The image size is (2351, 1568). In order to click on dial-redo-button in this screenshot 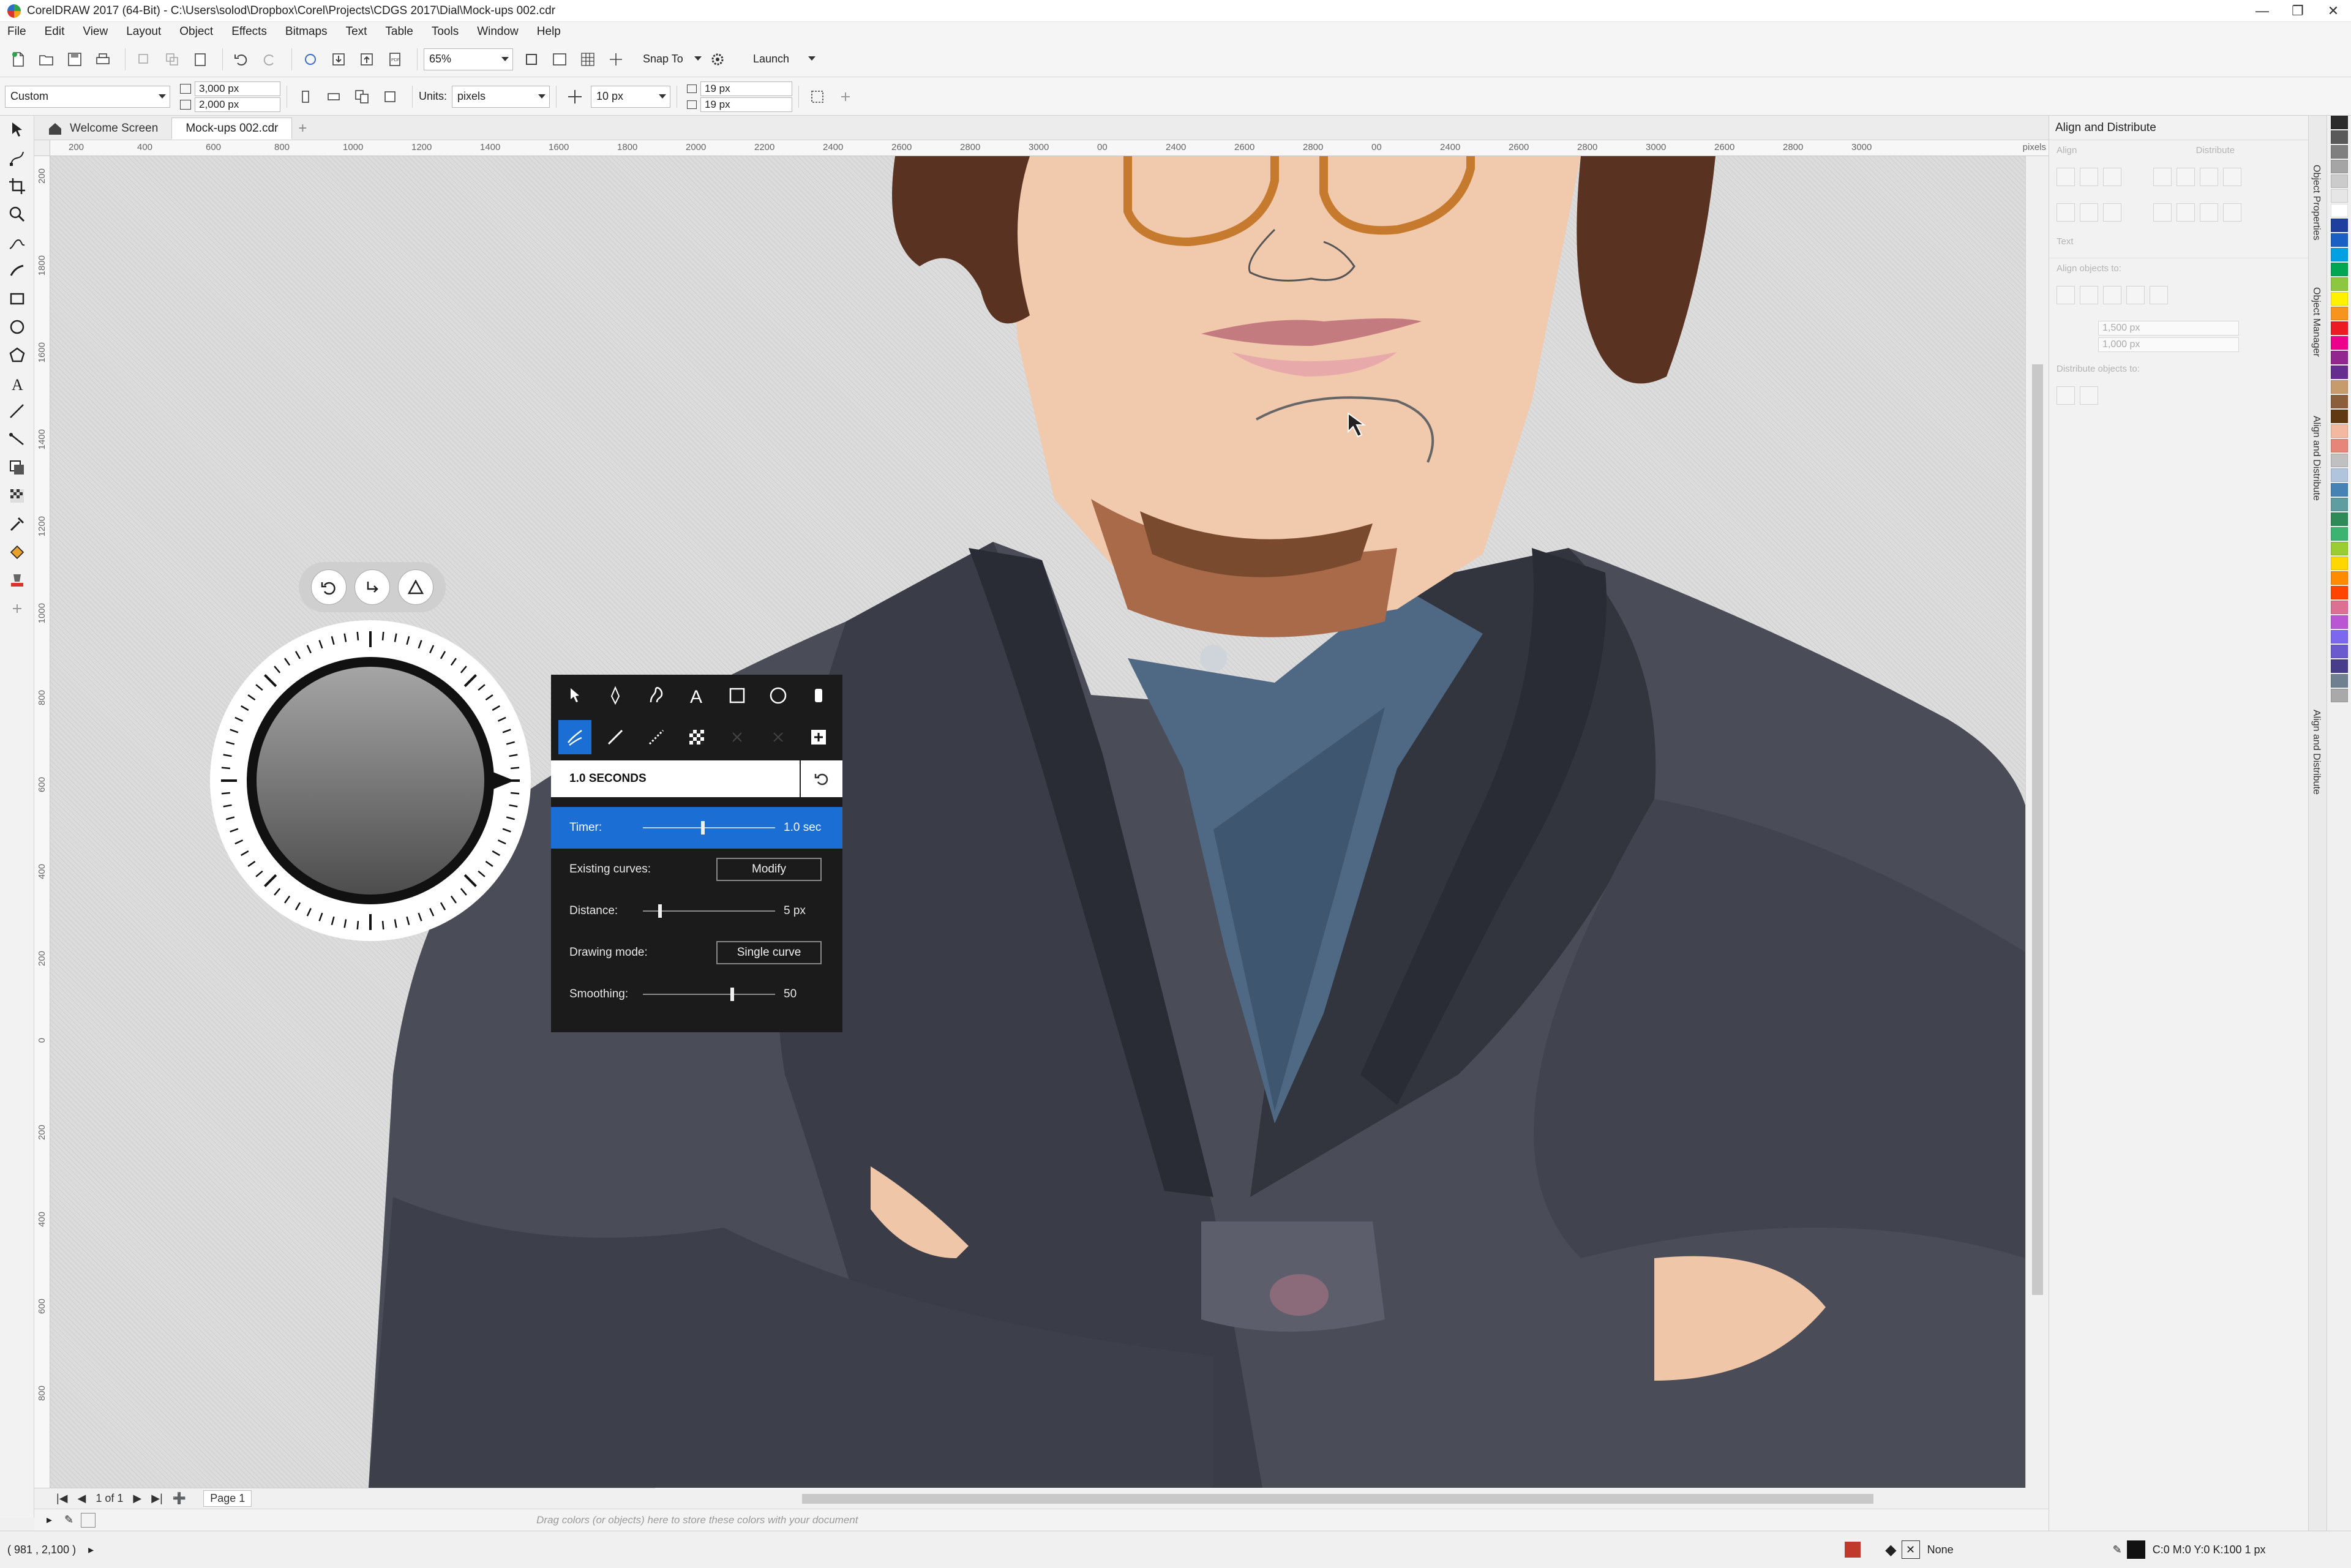, I will do `click(372, 587)`.